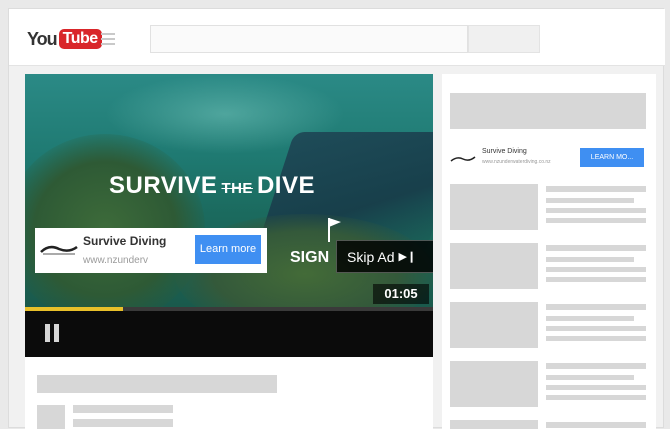  Describe the element at coordinates (115, 260) in the screenshot. I see `advertiser-url: www.nzunderv` at that location.